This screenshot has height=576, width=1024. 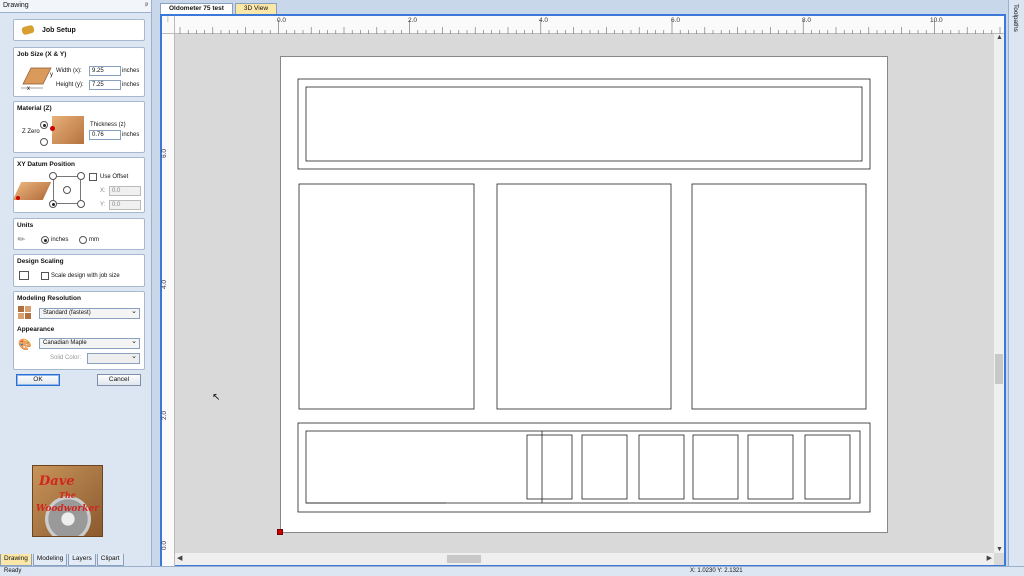 What do you see at coordinates (584, 559) in the screenshot?
I see `horizontal-scrollbar: ◀ ▶` at bounding box center [584, 559].